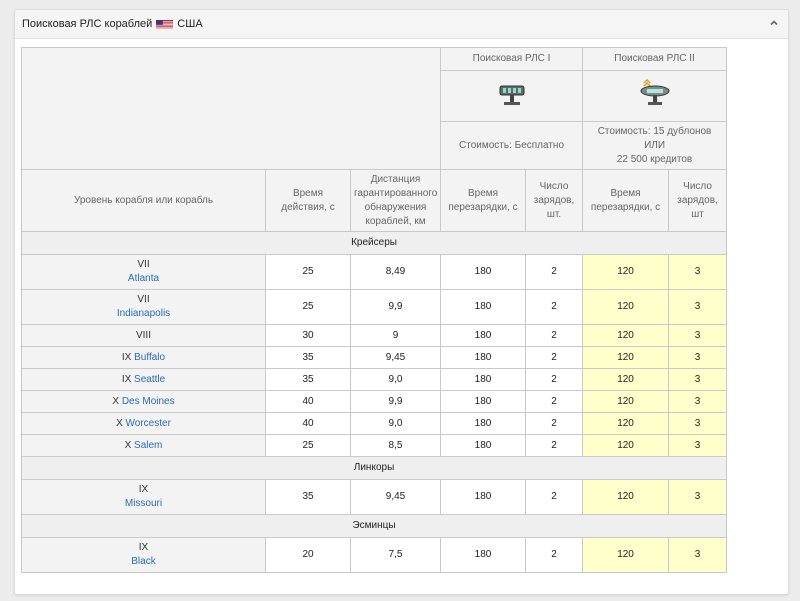  What do you see at coordinates (143, 497) in the screenshot?
I see `ship-cell: IX Missouri` at bounding box center [143, 497].